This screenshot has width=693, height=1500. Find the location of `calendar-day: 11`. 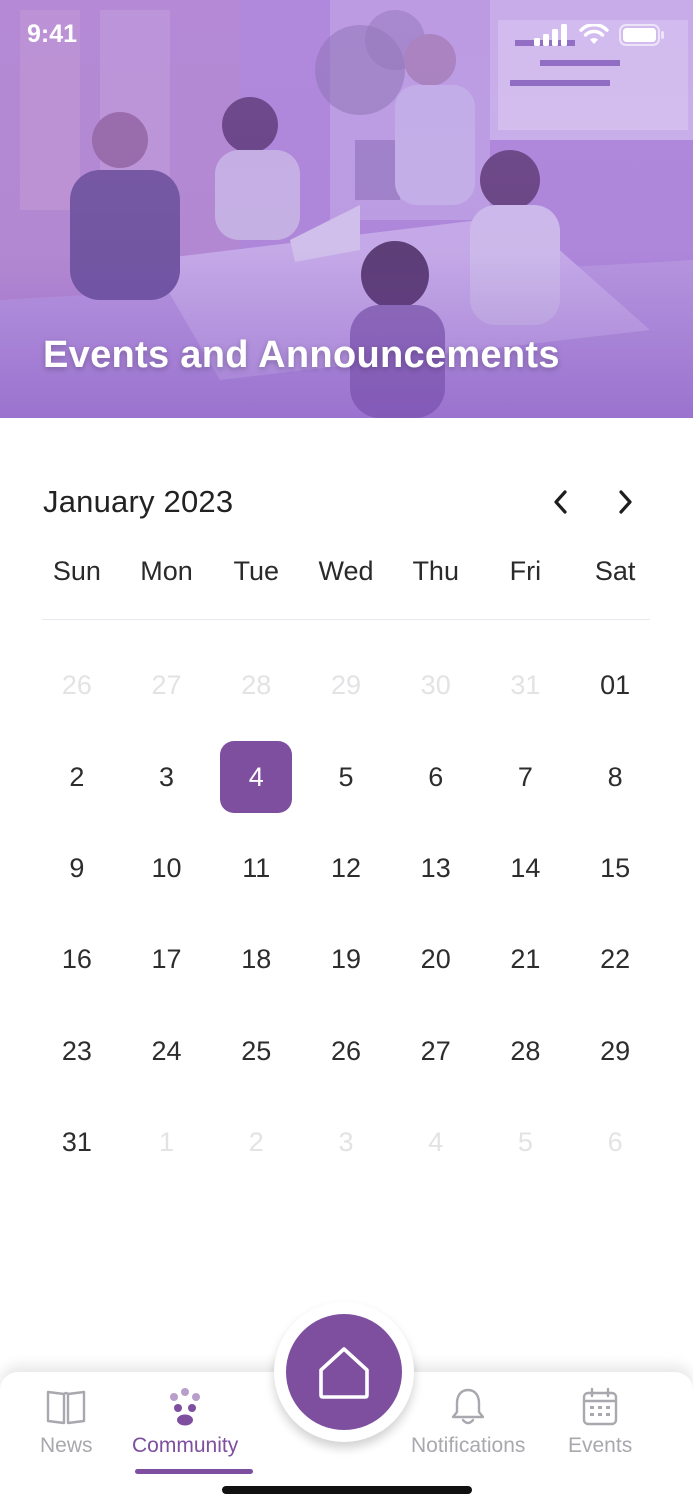

calendar-day: 11 is located at coordinates (256, 868).